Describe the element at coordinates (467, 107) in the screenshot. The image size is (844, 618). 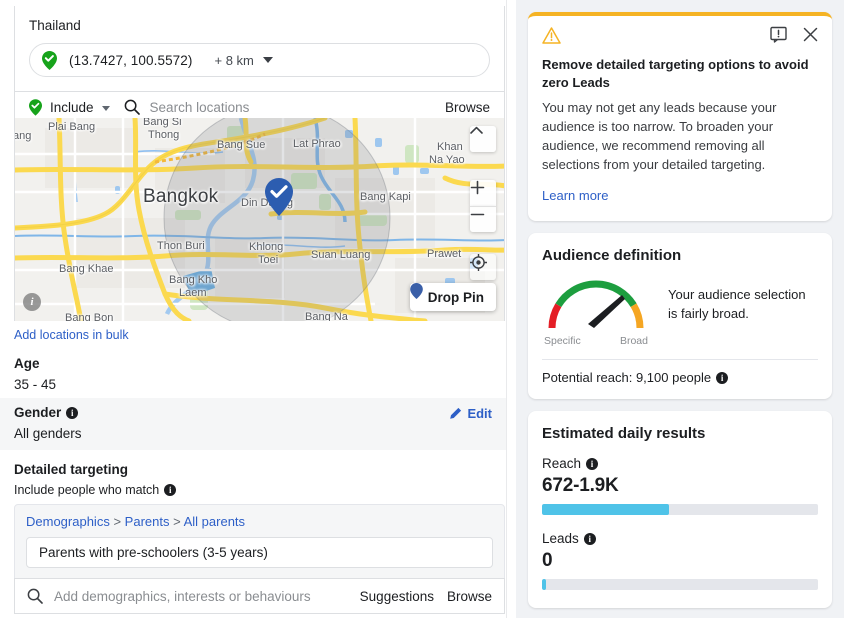
I see `browse-locations-button: Browse` at that location.